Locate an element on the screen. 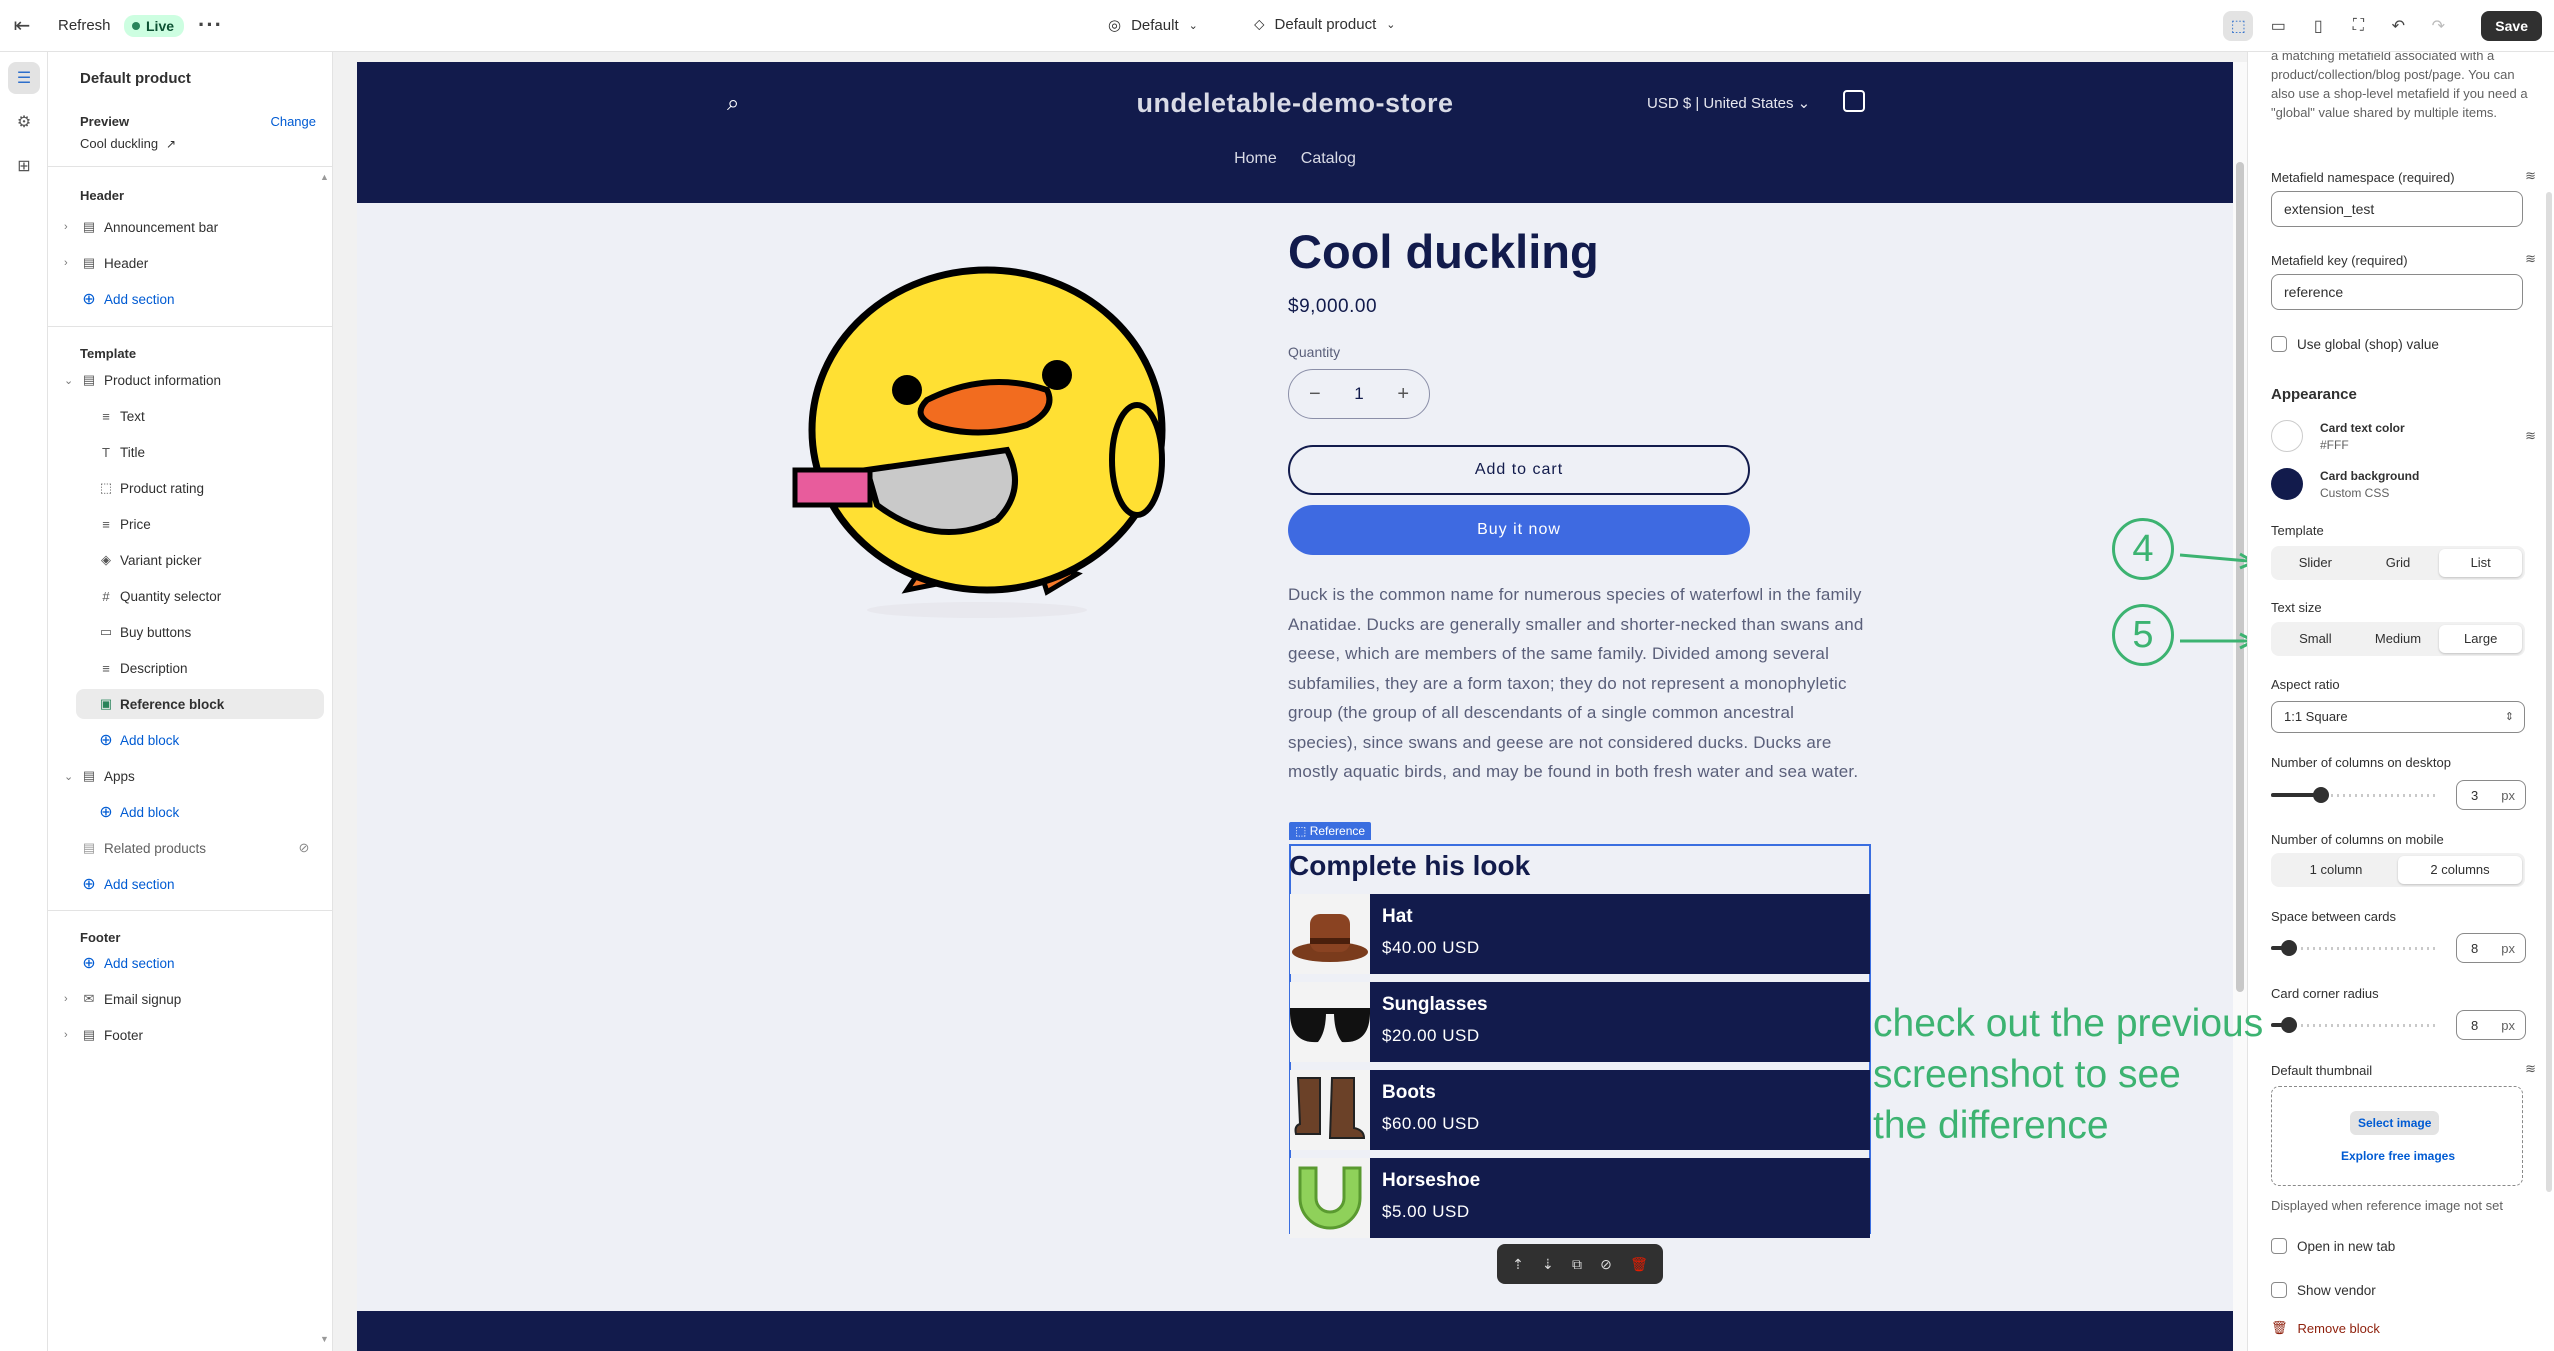  undo-icon: ↶ is located at coordinates (2398, 26).